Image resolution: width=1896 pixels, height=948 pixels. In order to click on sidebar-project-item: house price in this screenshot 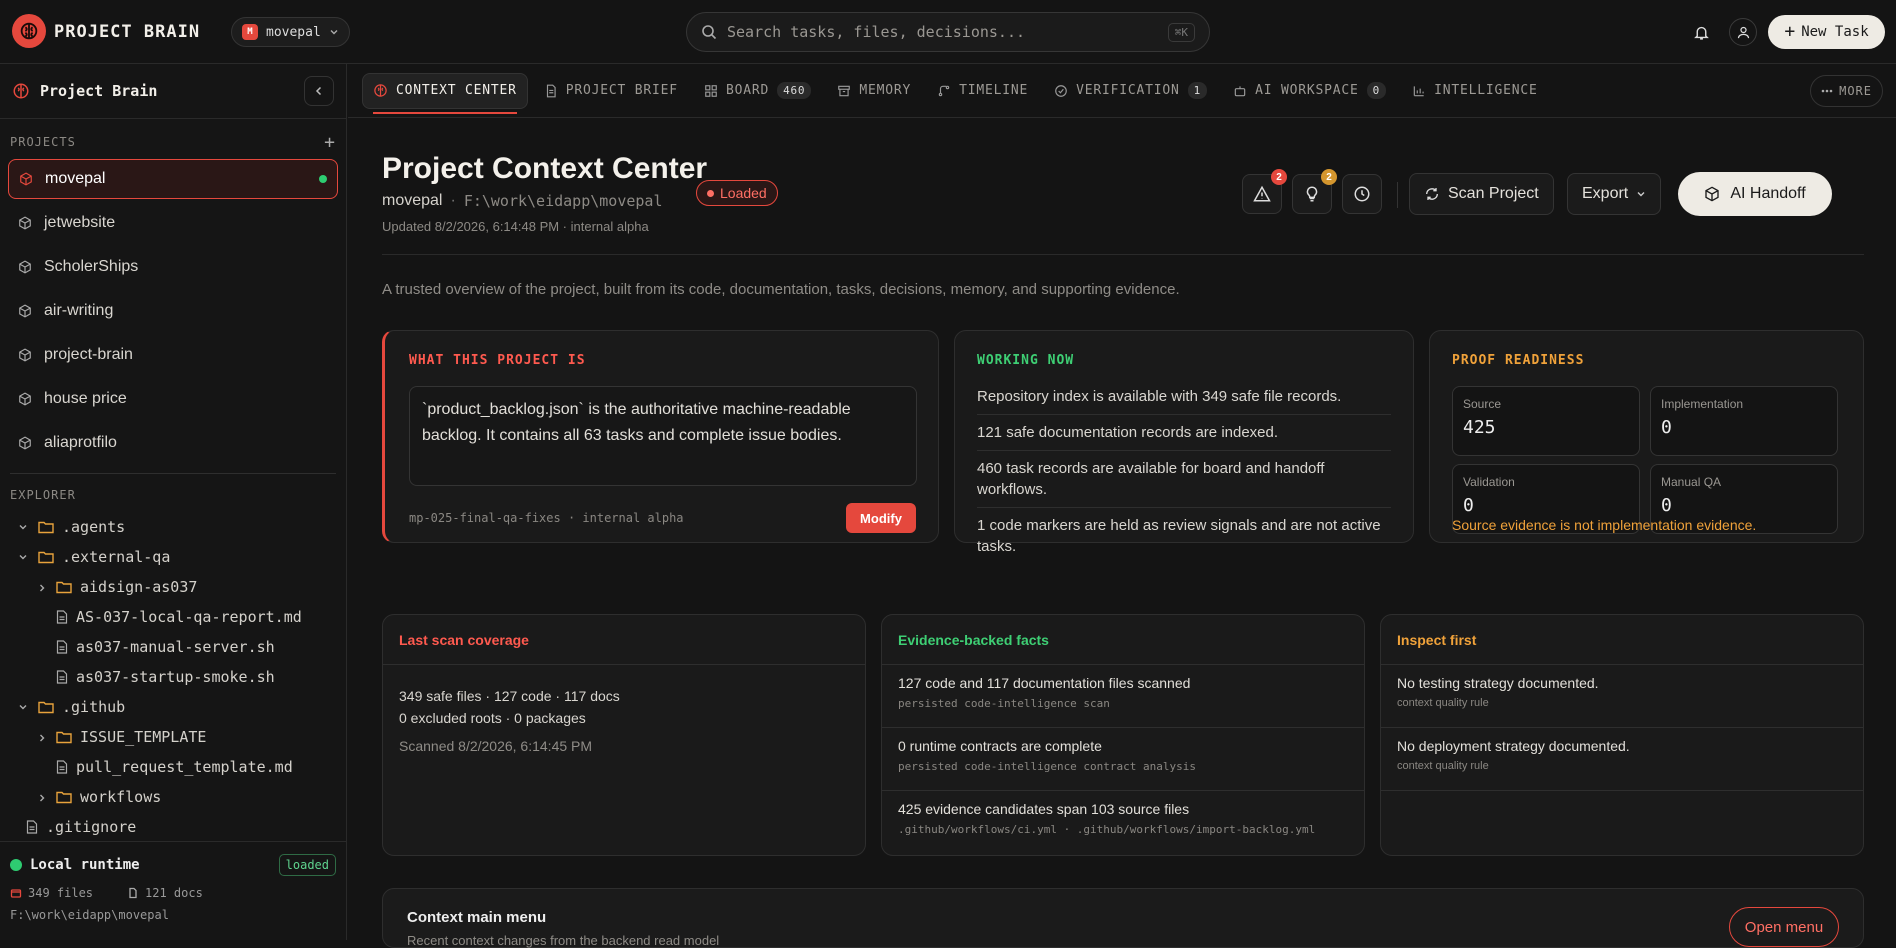, I will do `click(173, 399)`.